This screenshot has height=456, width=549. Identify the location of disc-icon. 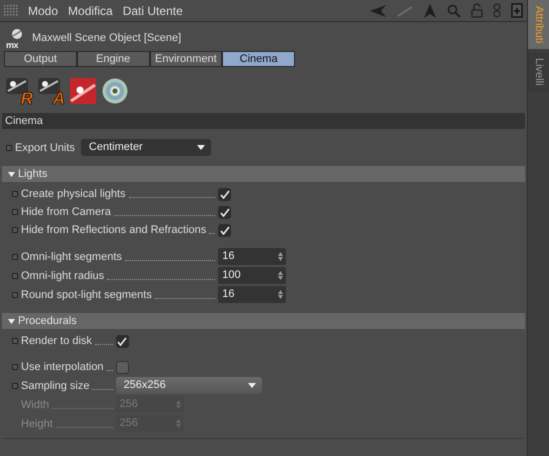
(115, 91).